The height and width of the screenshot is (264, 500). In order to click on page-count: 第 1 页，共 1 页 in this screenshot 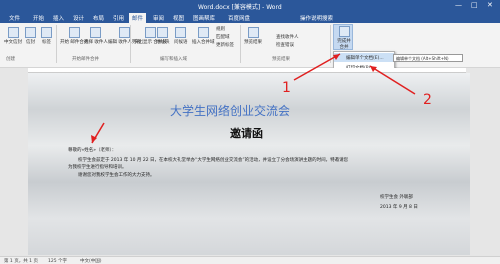, I will do `click(21, 261)`.